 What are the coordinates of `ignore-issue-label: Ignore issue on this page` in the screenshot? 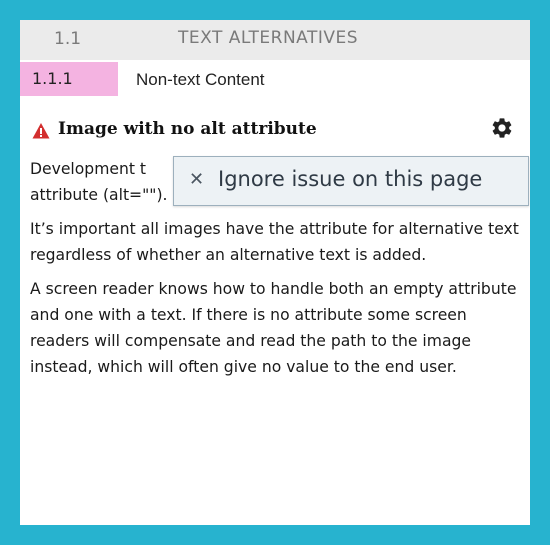 It's located at (350, 179).